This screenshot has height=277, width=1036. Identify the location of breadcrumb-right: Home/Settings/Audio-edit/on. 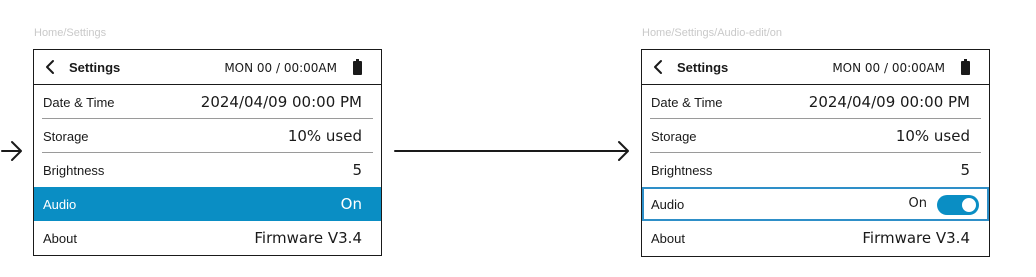
(712, 33).